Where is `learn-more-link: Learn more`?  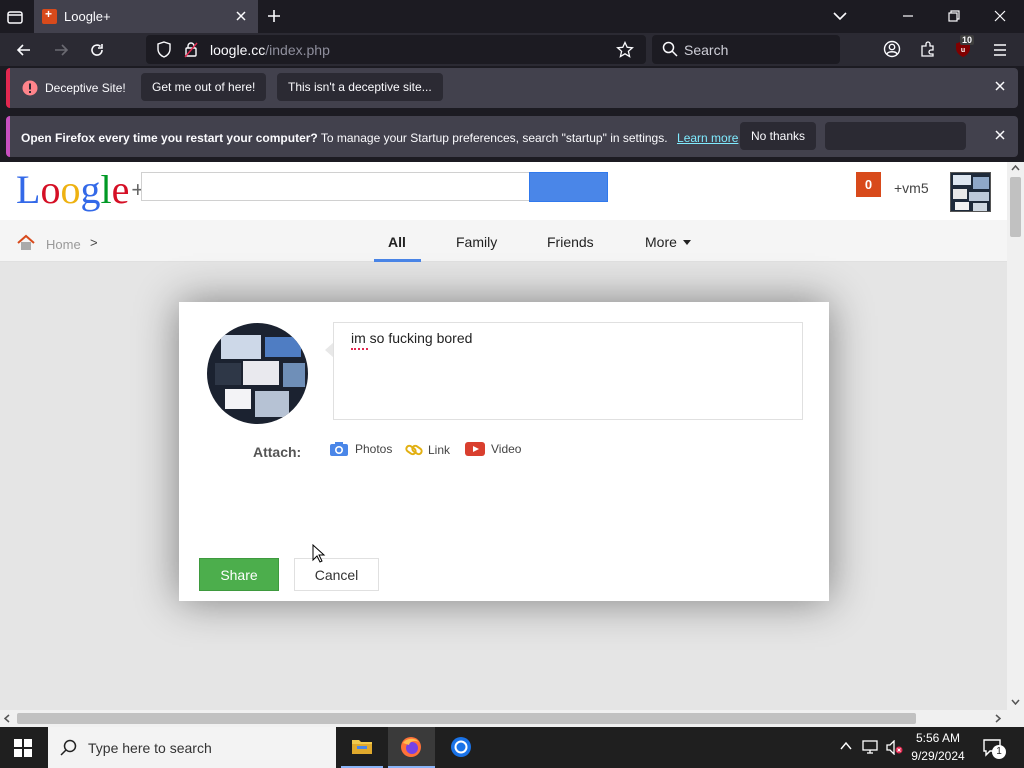 learn-more-link: Learn more is located at coordinates (707, 138).